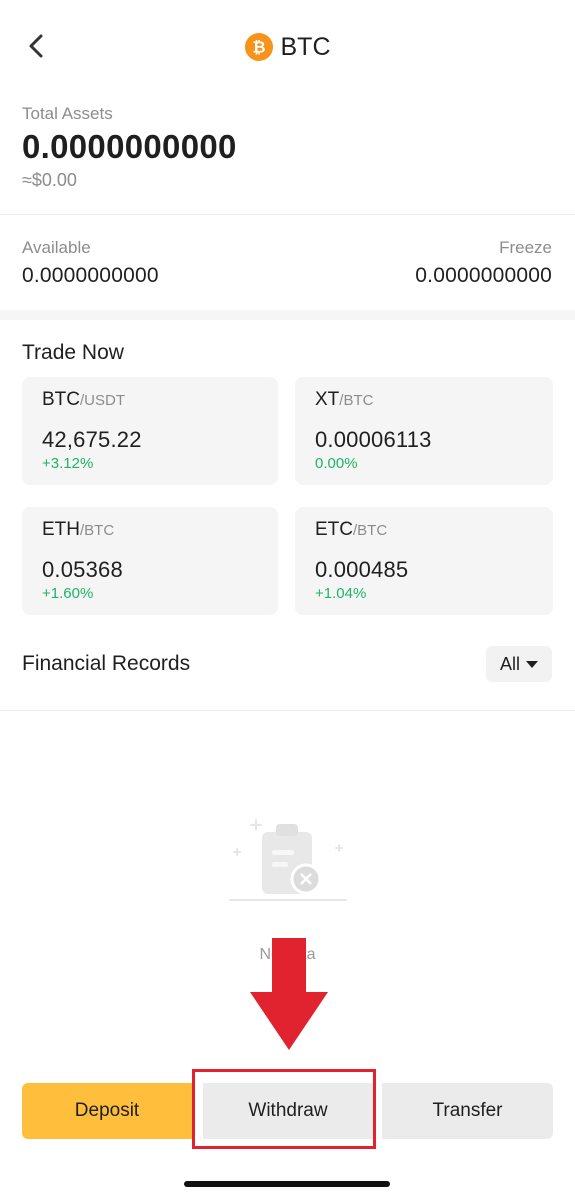 The image size is (575, 1200). What do you see at coordinates (525, 247) in the screenshot?
I see `freeze-label: Freeze` at bounding box center [525, 247].